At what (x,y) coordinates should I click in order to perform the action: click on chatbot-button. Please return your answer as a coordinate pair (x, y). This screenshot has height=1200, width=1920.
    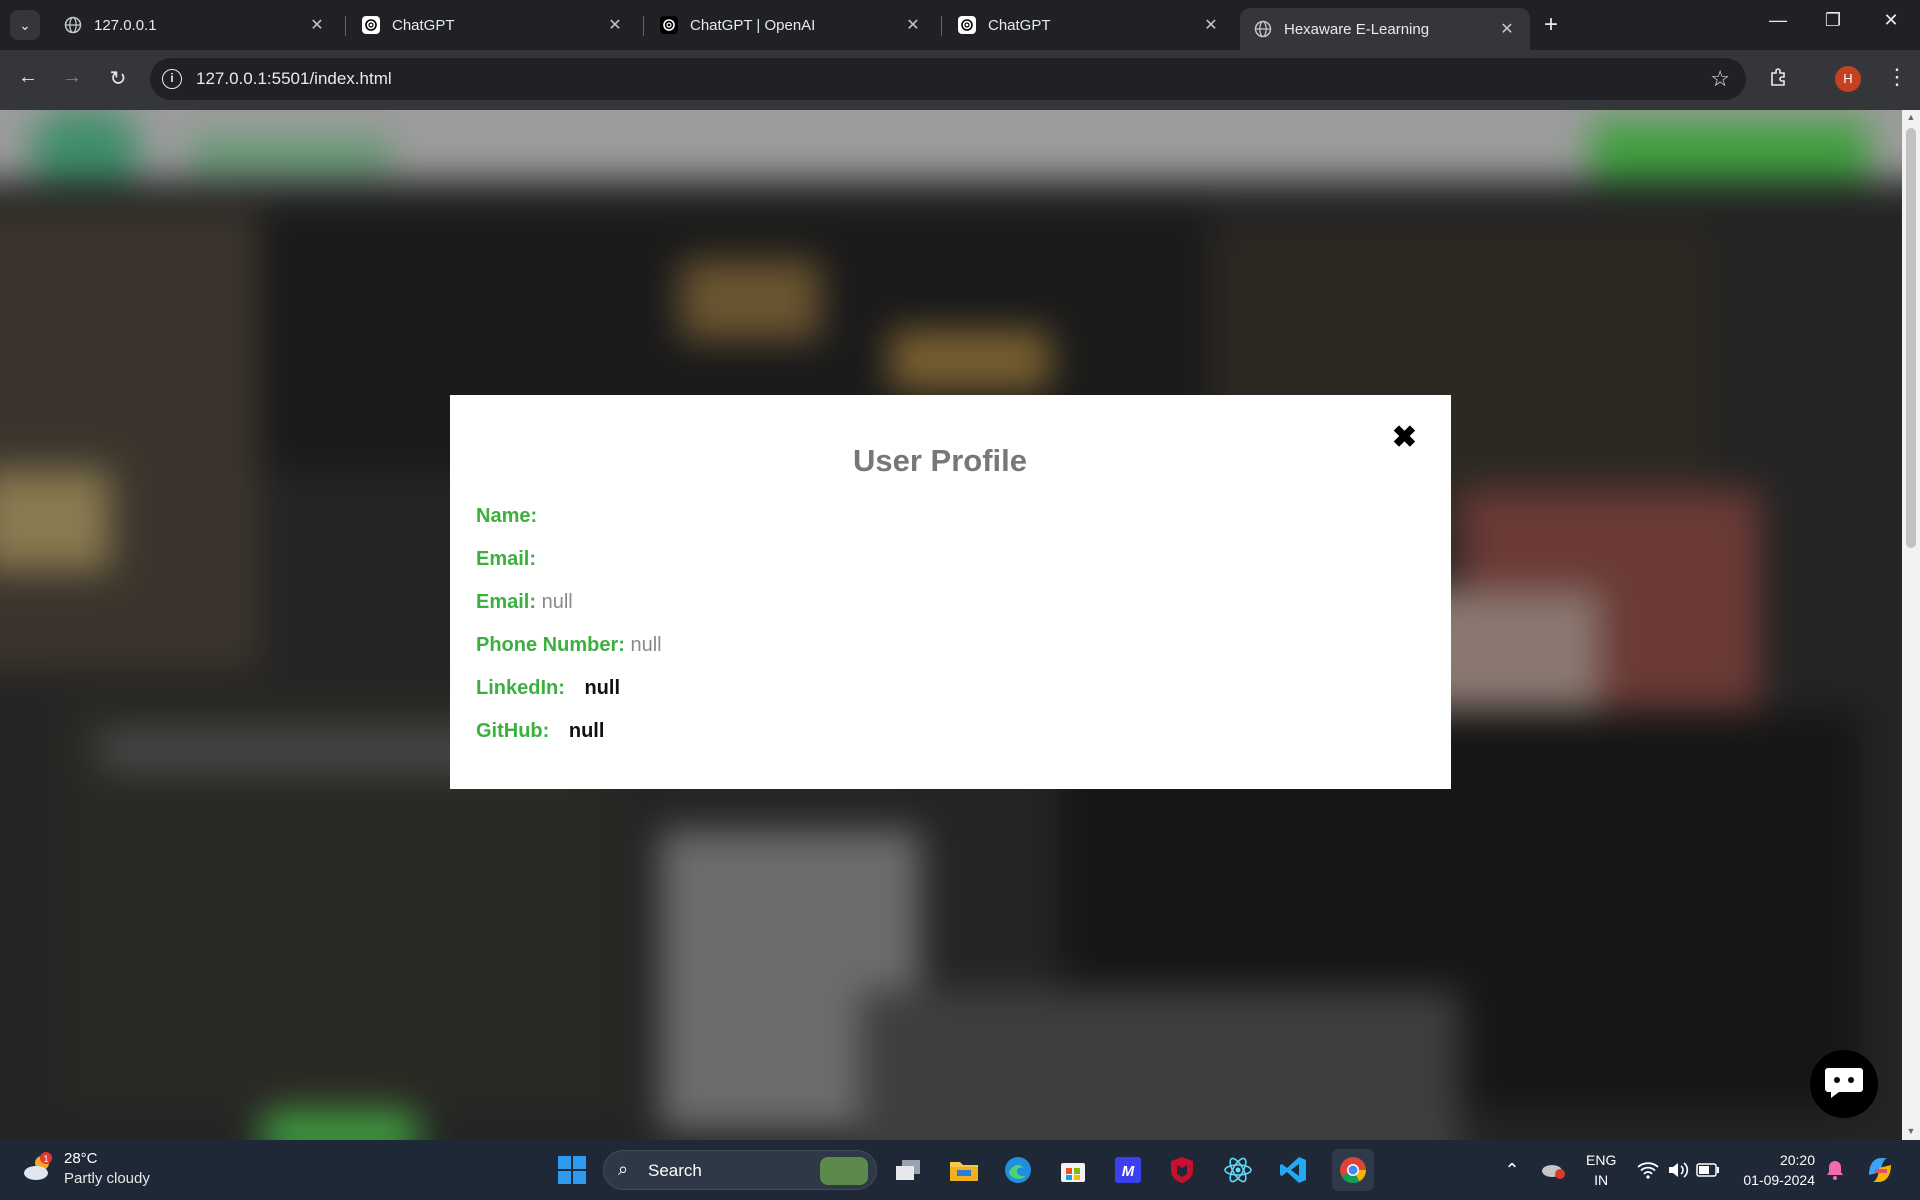
    Looking at the image, I should click on (1844, 1084).